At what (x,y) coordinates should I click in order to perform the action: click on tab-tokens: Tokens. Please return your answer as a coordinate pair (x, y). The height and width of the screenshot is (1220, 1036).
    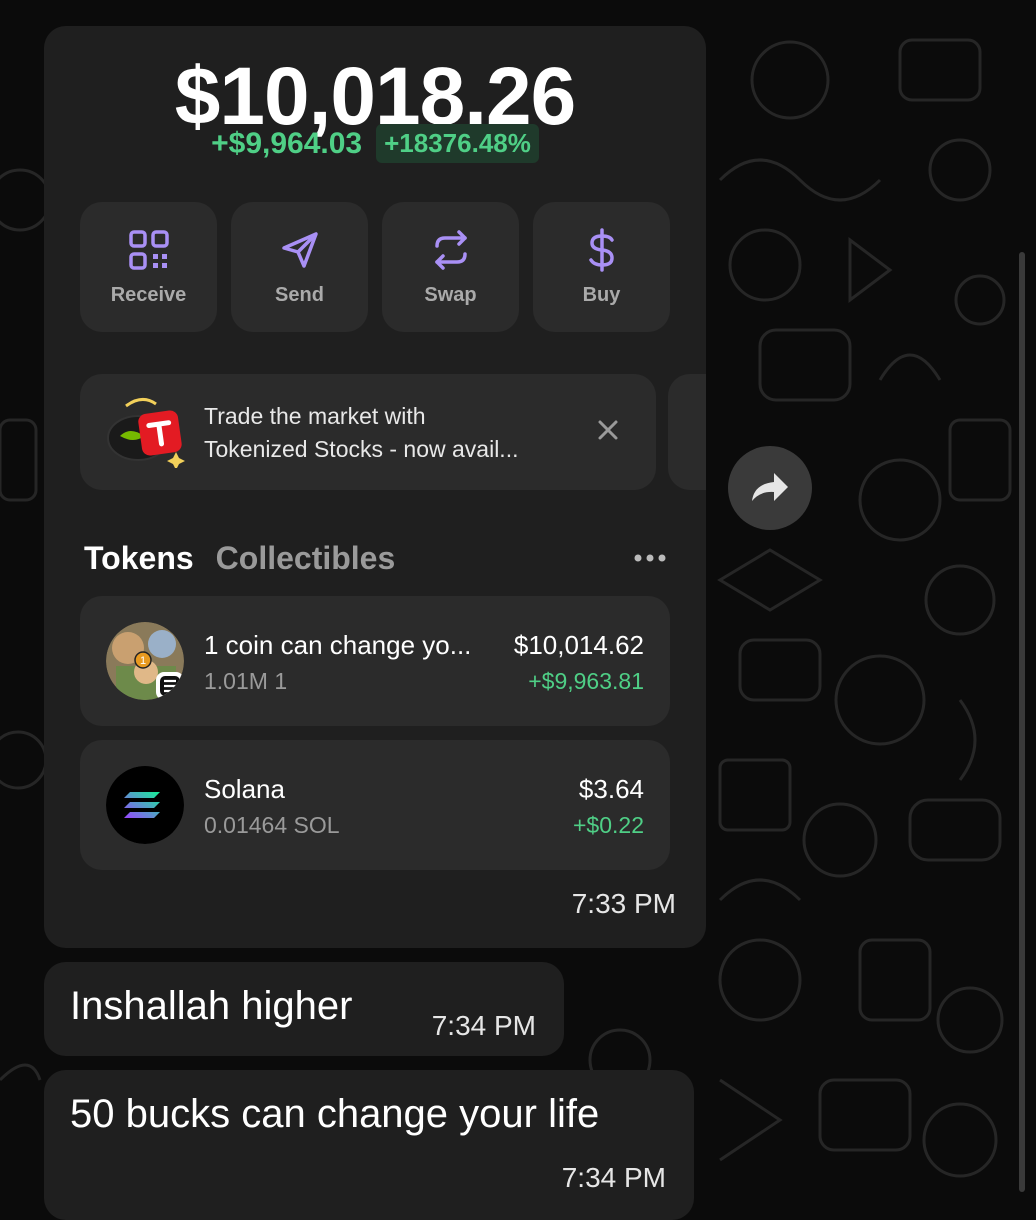
    Looking at the image, I should click on (139, 558).